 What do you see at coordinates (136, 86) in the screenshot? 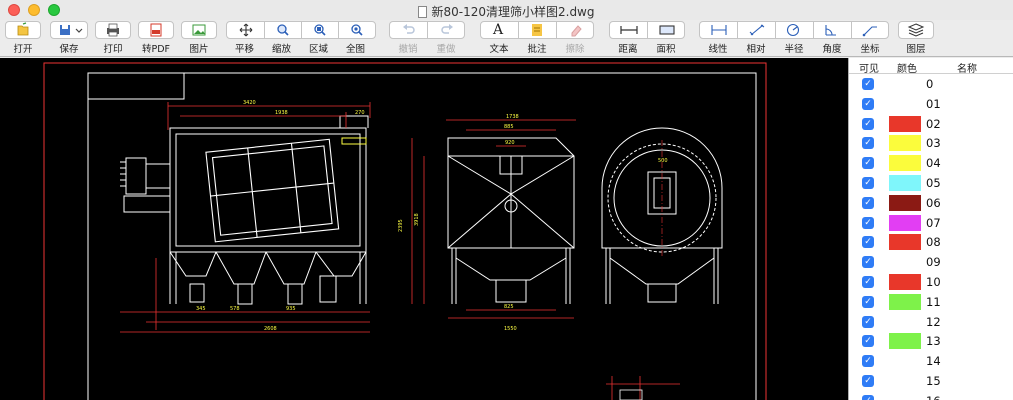
I see `title-block-corner` at bounding box center [136, 86].